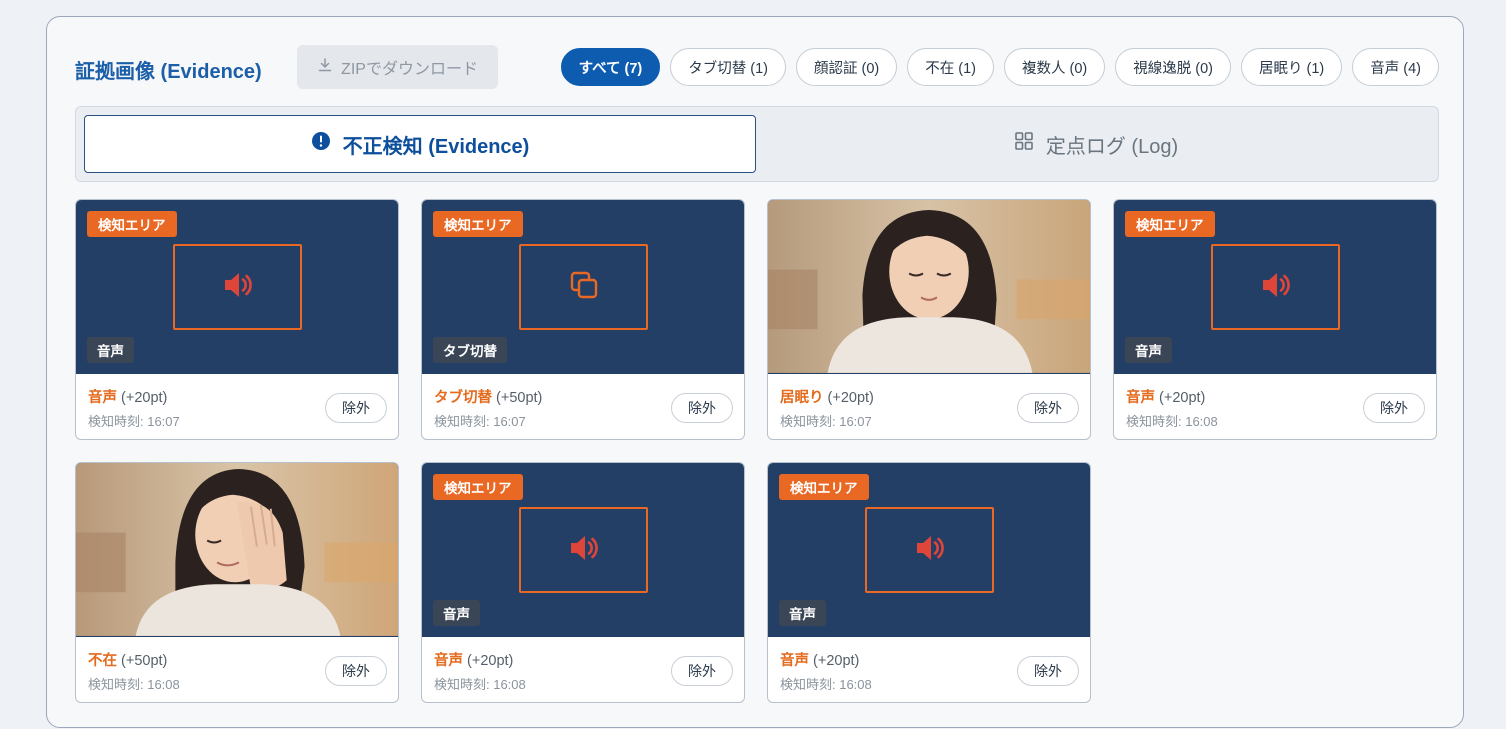 This screenshot has width=1506, height=729. What do you see at coordinates (1055, 67) in the screenshot?
I see `filter-chip-multiple-people: 複数人 (0)` at bounding box center [1055, 67].